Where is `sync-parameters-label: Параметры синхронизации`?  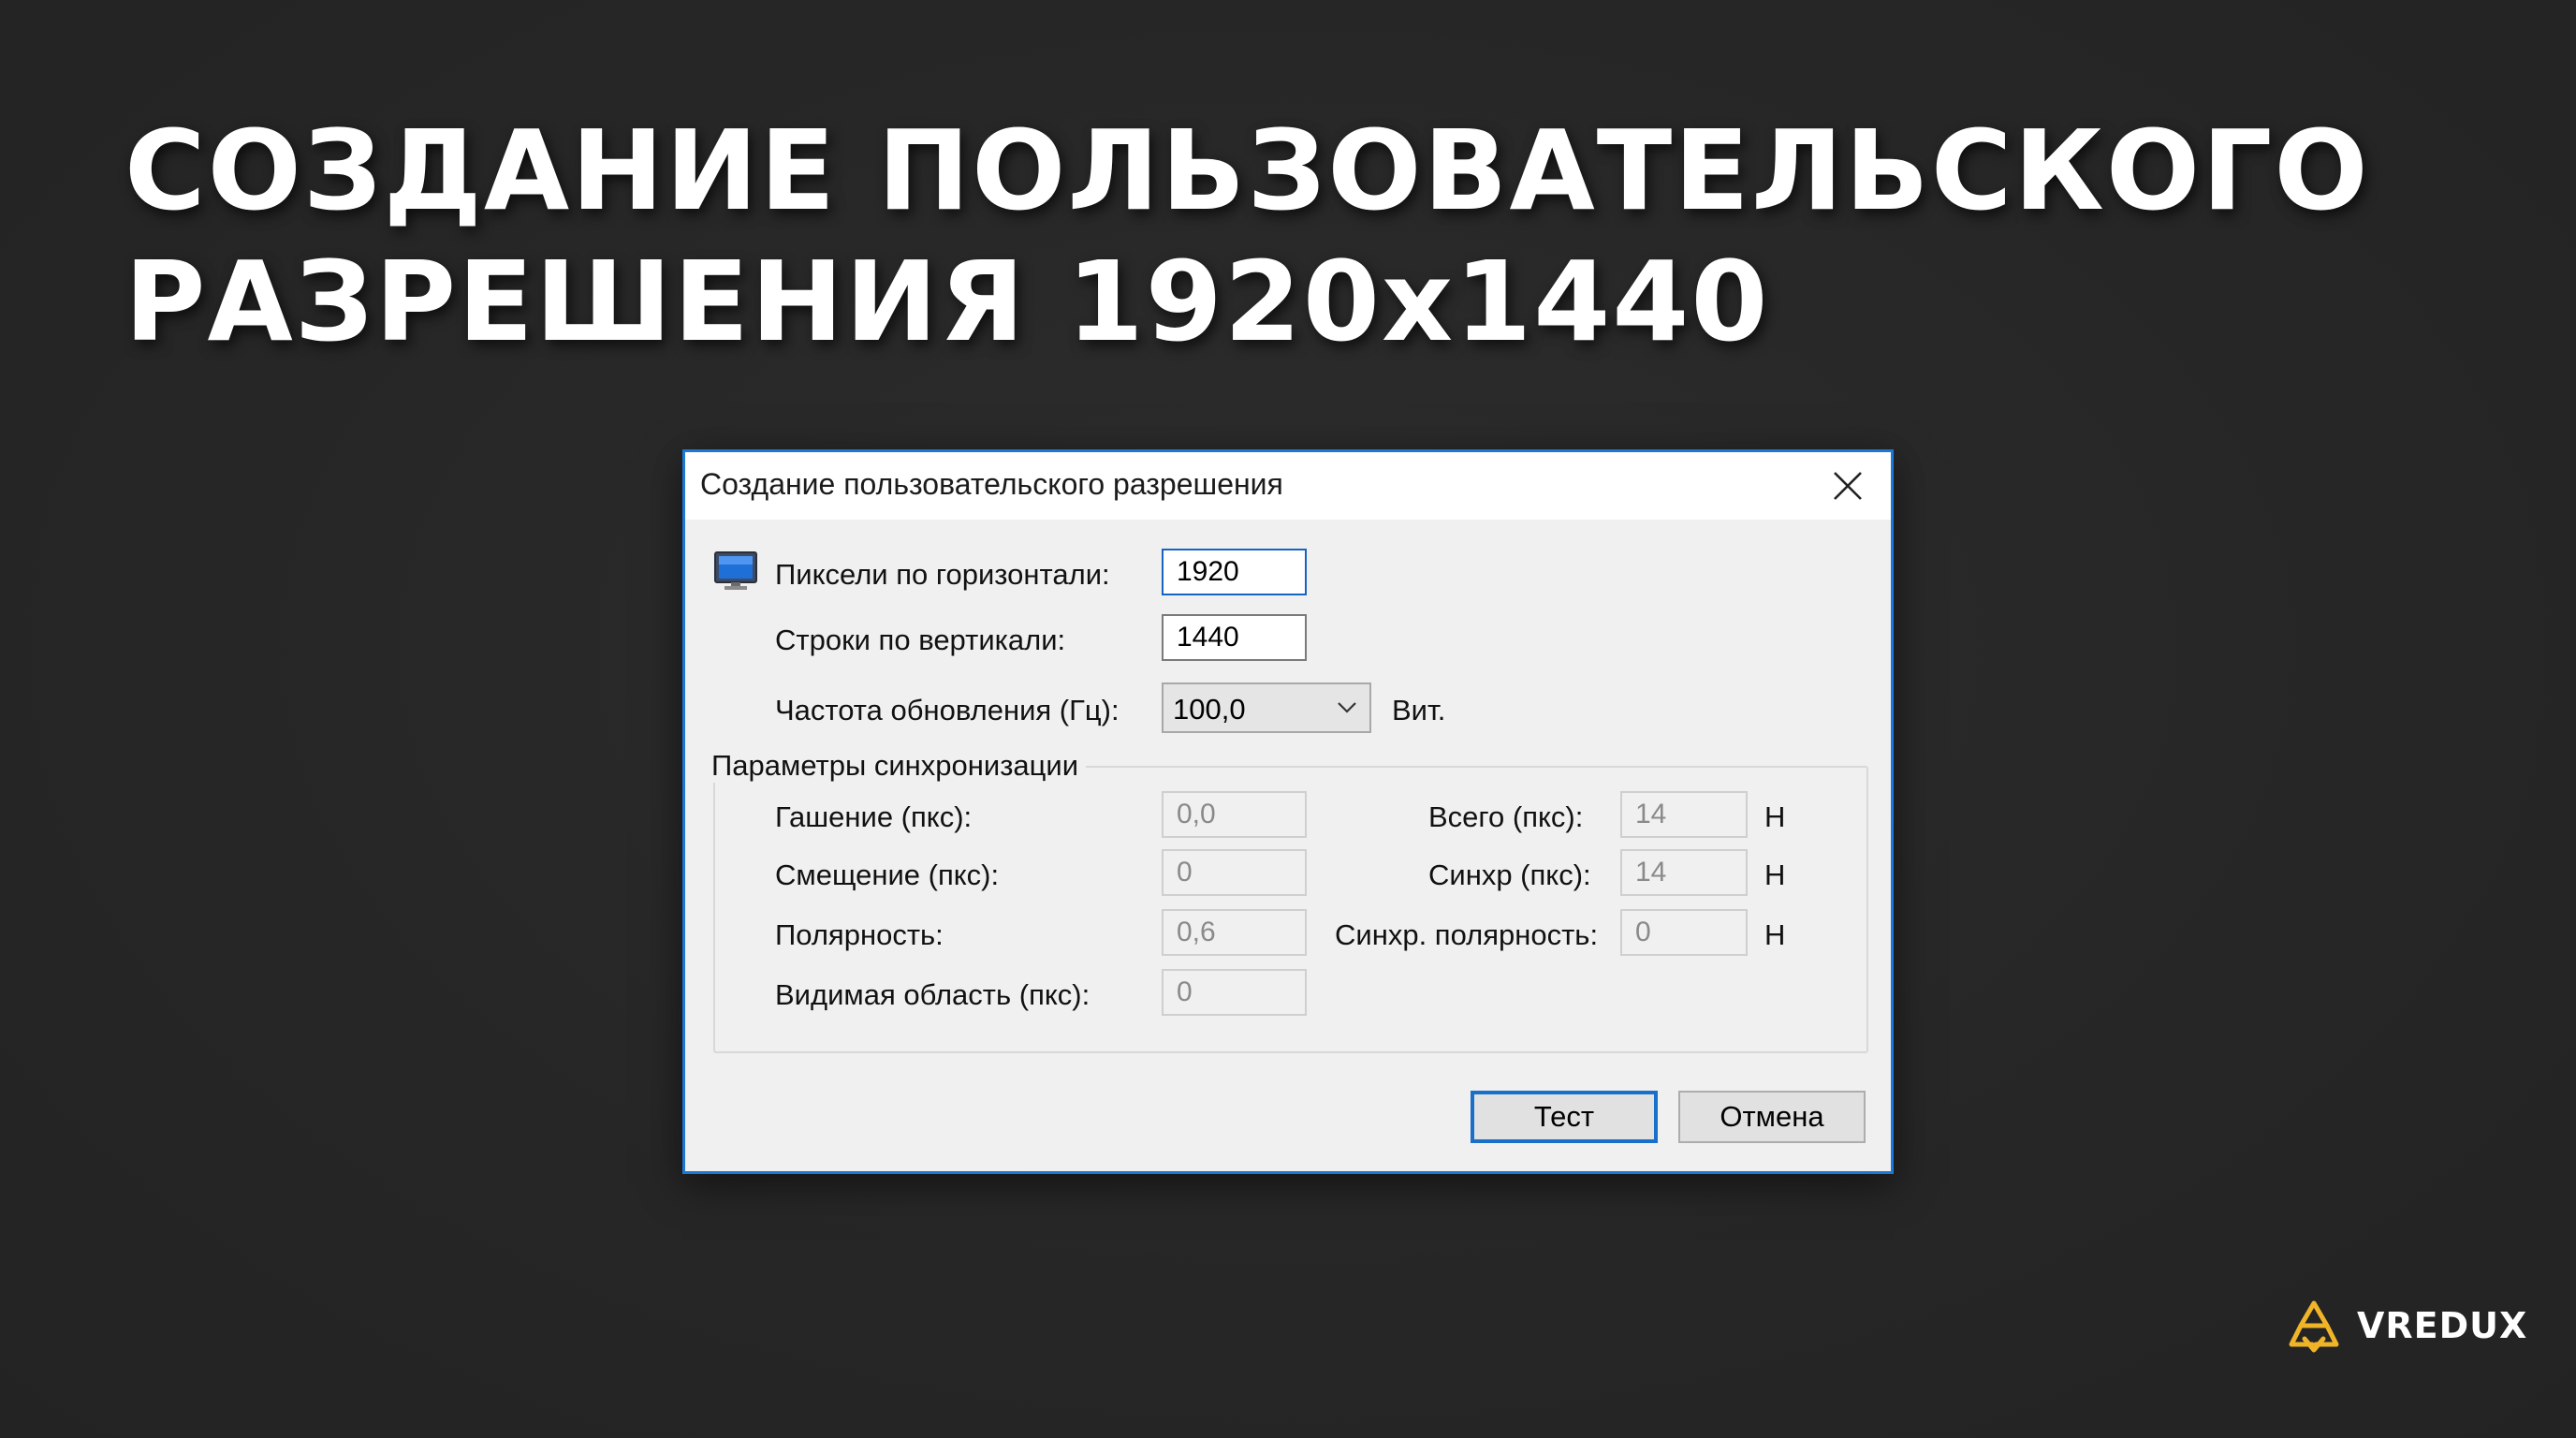
sync-parameters-label: Параметры синхронизации is located at coordinates (895, 766).